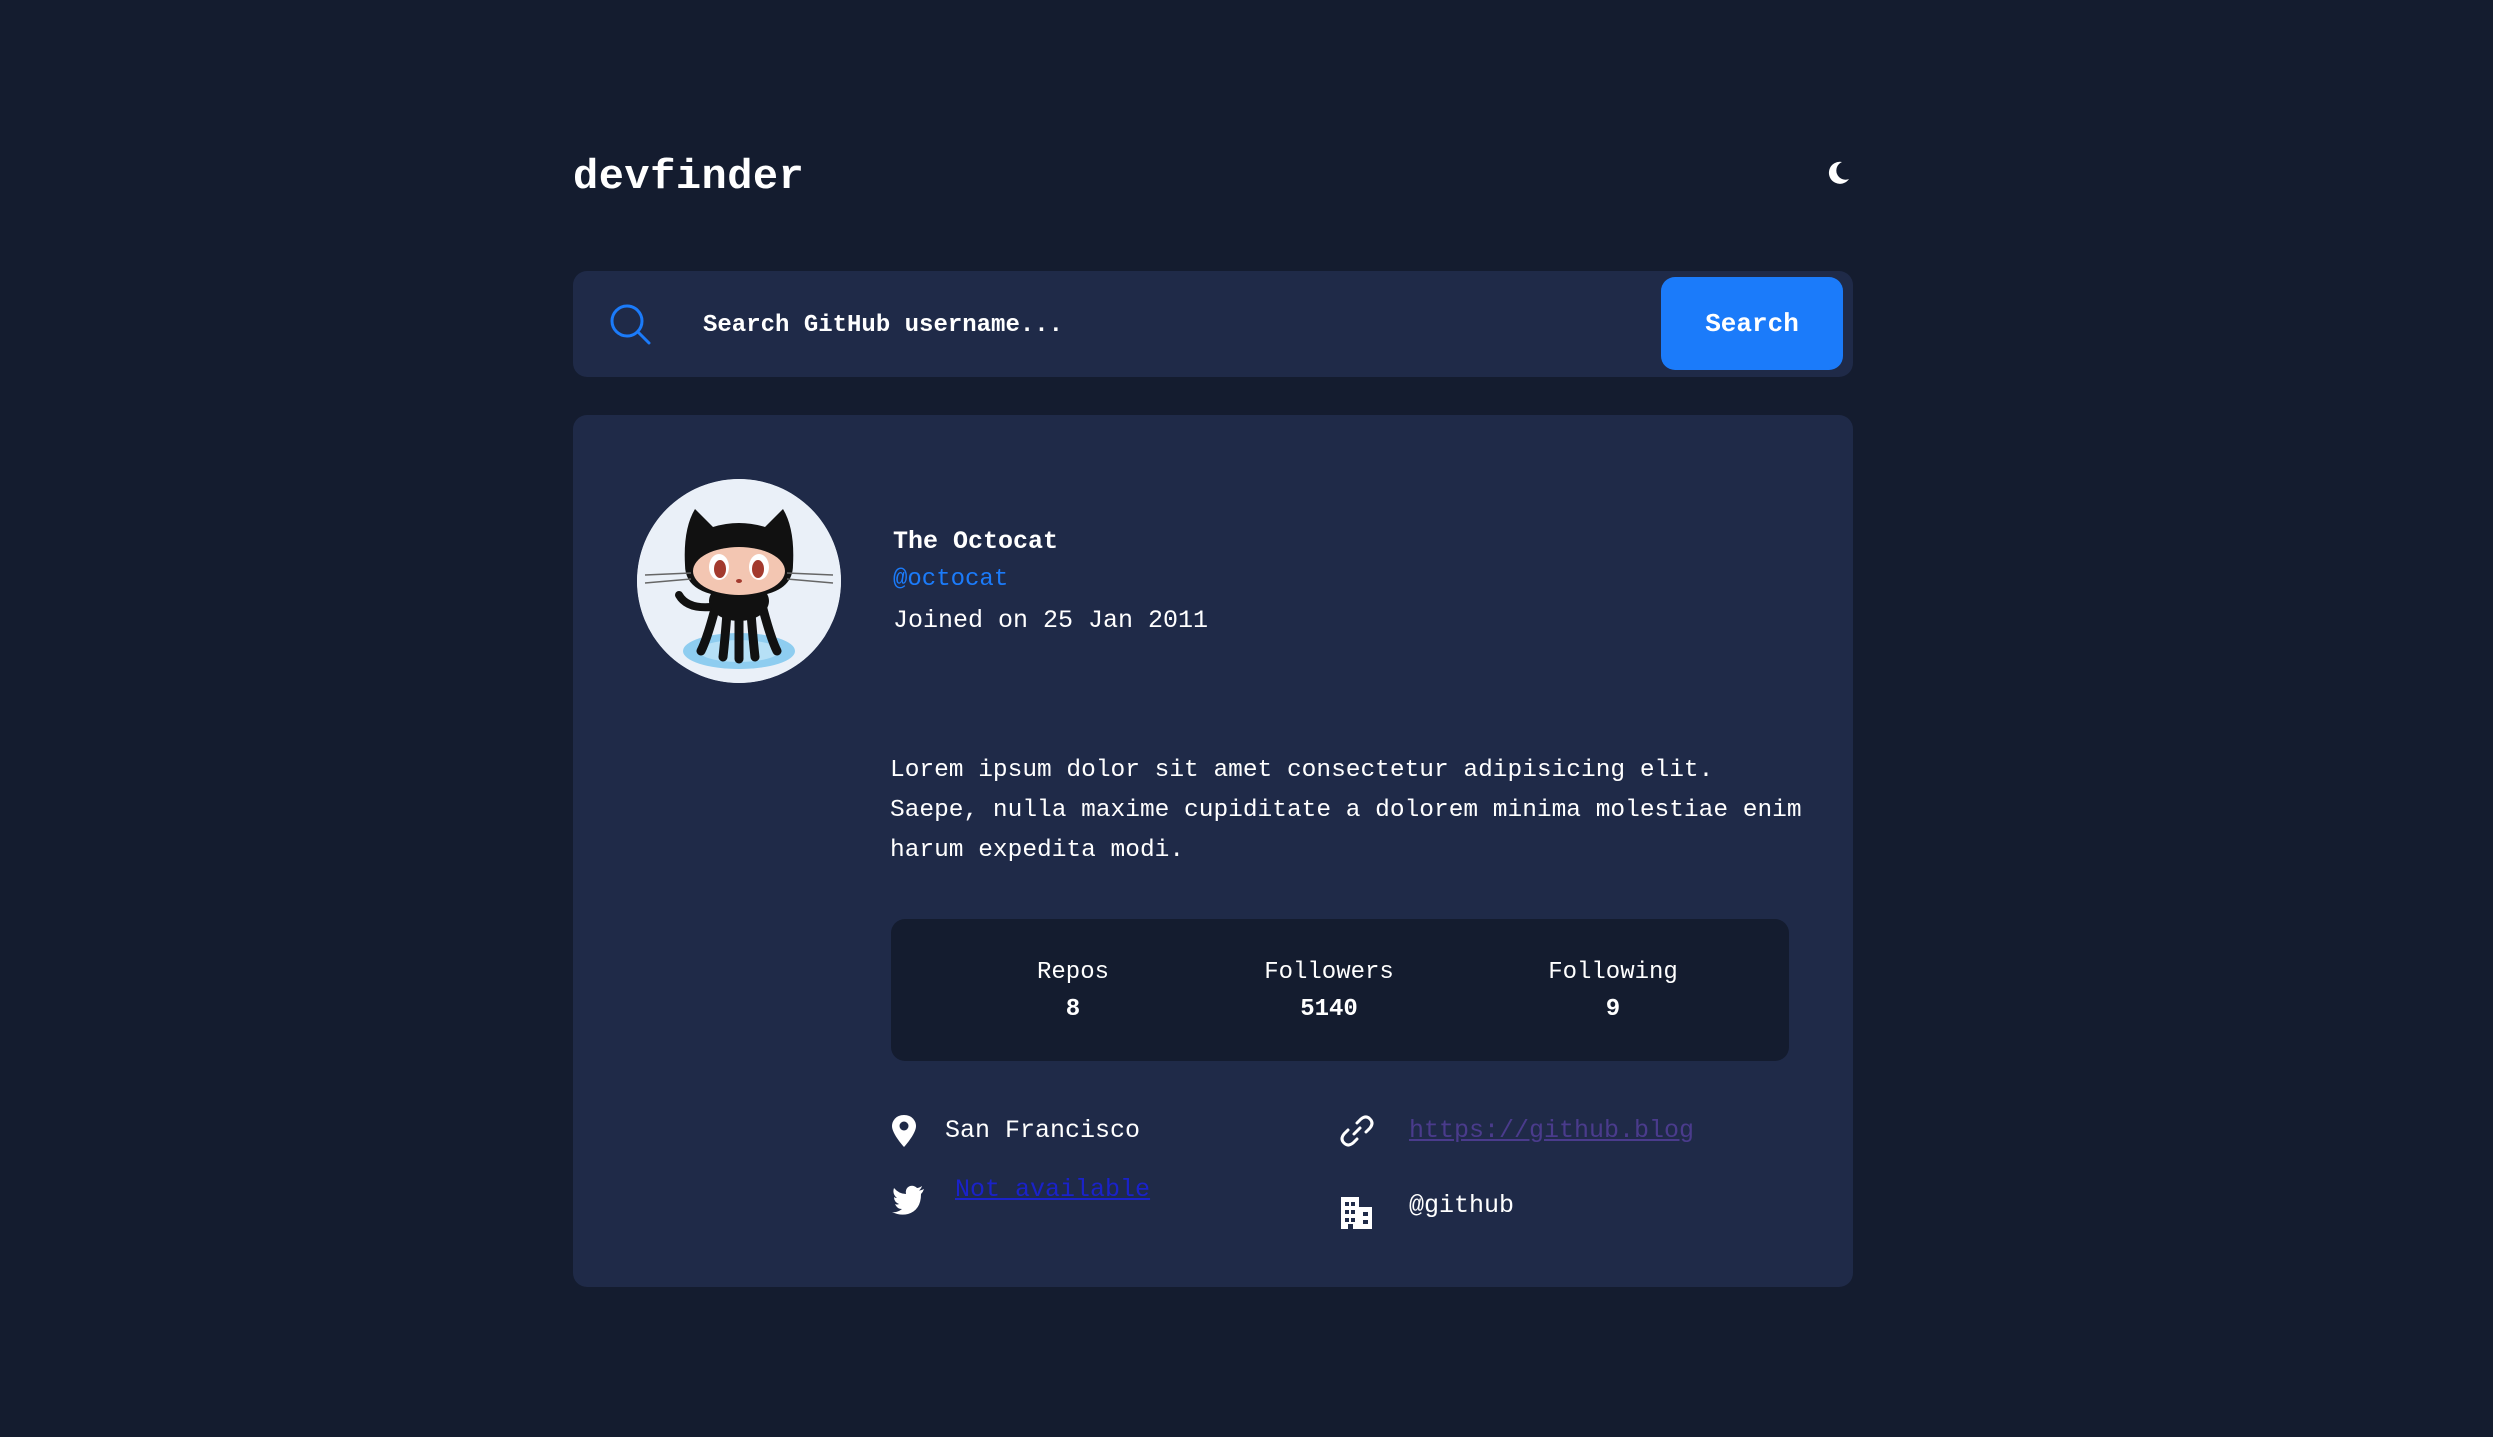 The image size is (2493, 1437). What do you see at coordinates (1213, 178) in the screenshot?
I see `app-header: devfinder` at bounding box center [1213, 178].